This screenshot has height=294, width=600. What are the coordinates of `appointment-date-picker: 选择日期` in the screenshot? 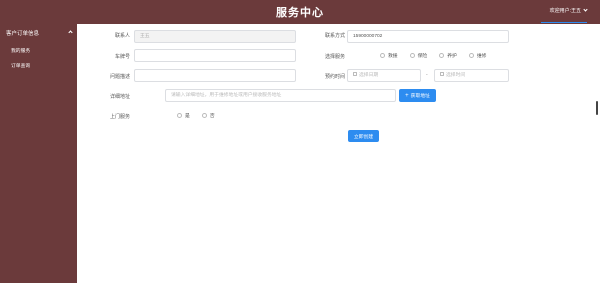 It's located at (384, 75).